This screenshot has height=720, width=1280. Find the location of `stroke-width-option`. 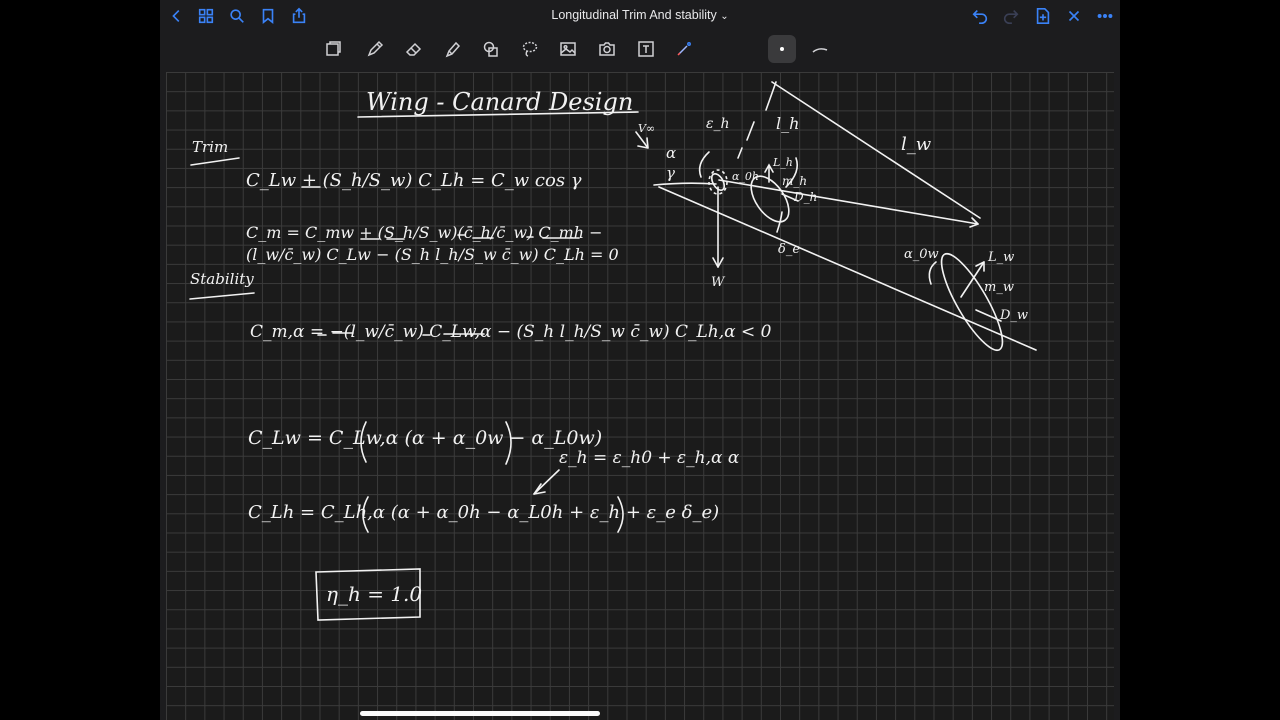

stroke-width-option is located at coordinates (821, 49).